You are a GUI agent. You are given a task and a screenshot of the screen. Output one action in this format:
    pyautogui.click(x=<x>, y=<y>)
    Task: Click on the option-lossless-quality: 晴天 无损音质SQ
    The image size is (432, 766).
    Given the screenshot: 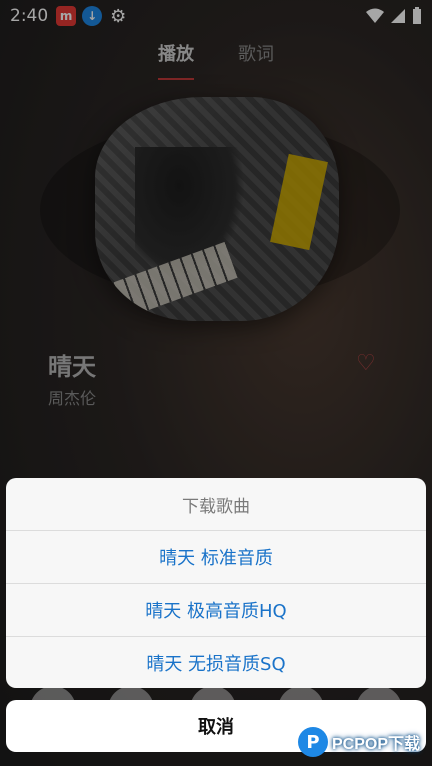 What is the action you would take?
    pyautogui.click(x=216, y=662)
    